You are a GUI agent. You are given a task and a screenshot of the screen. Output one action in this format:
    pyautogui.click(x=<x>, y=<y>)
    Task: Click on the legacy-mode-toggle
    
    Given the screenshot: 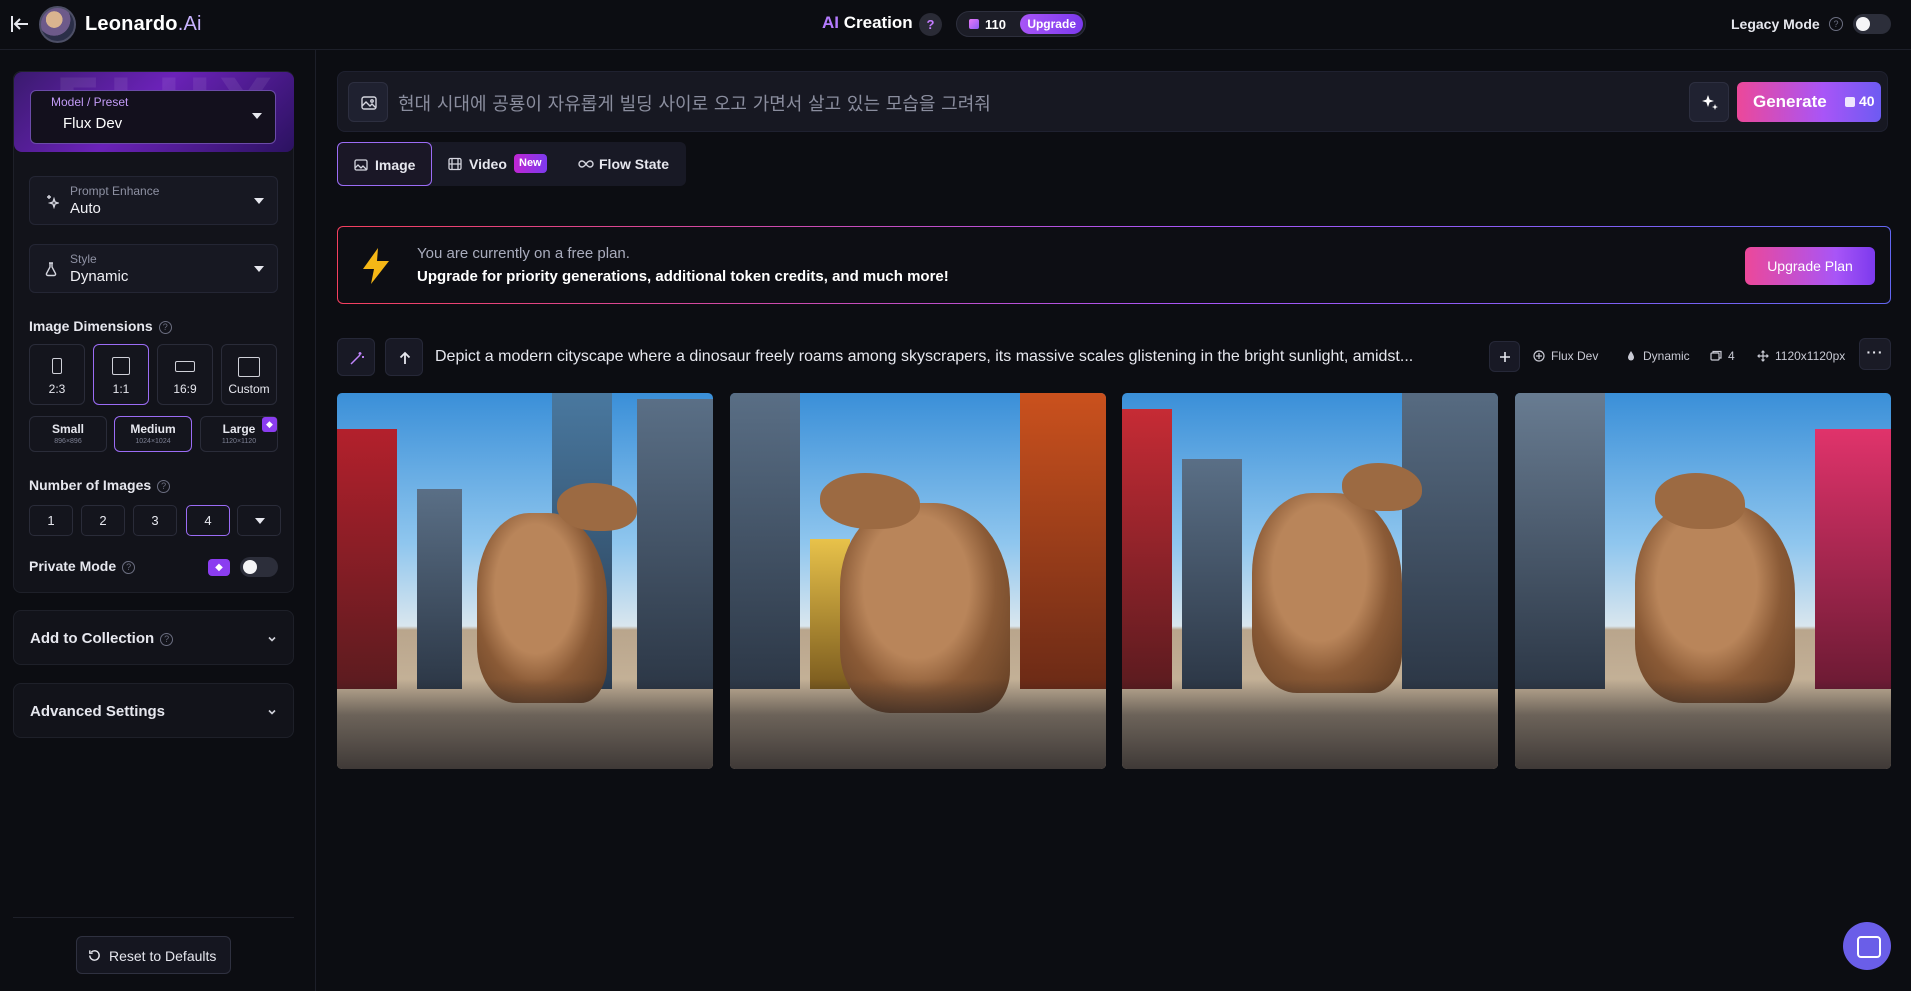 What is the action you would take?
    pyautogui.click(x=1872, y=24)
    